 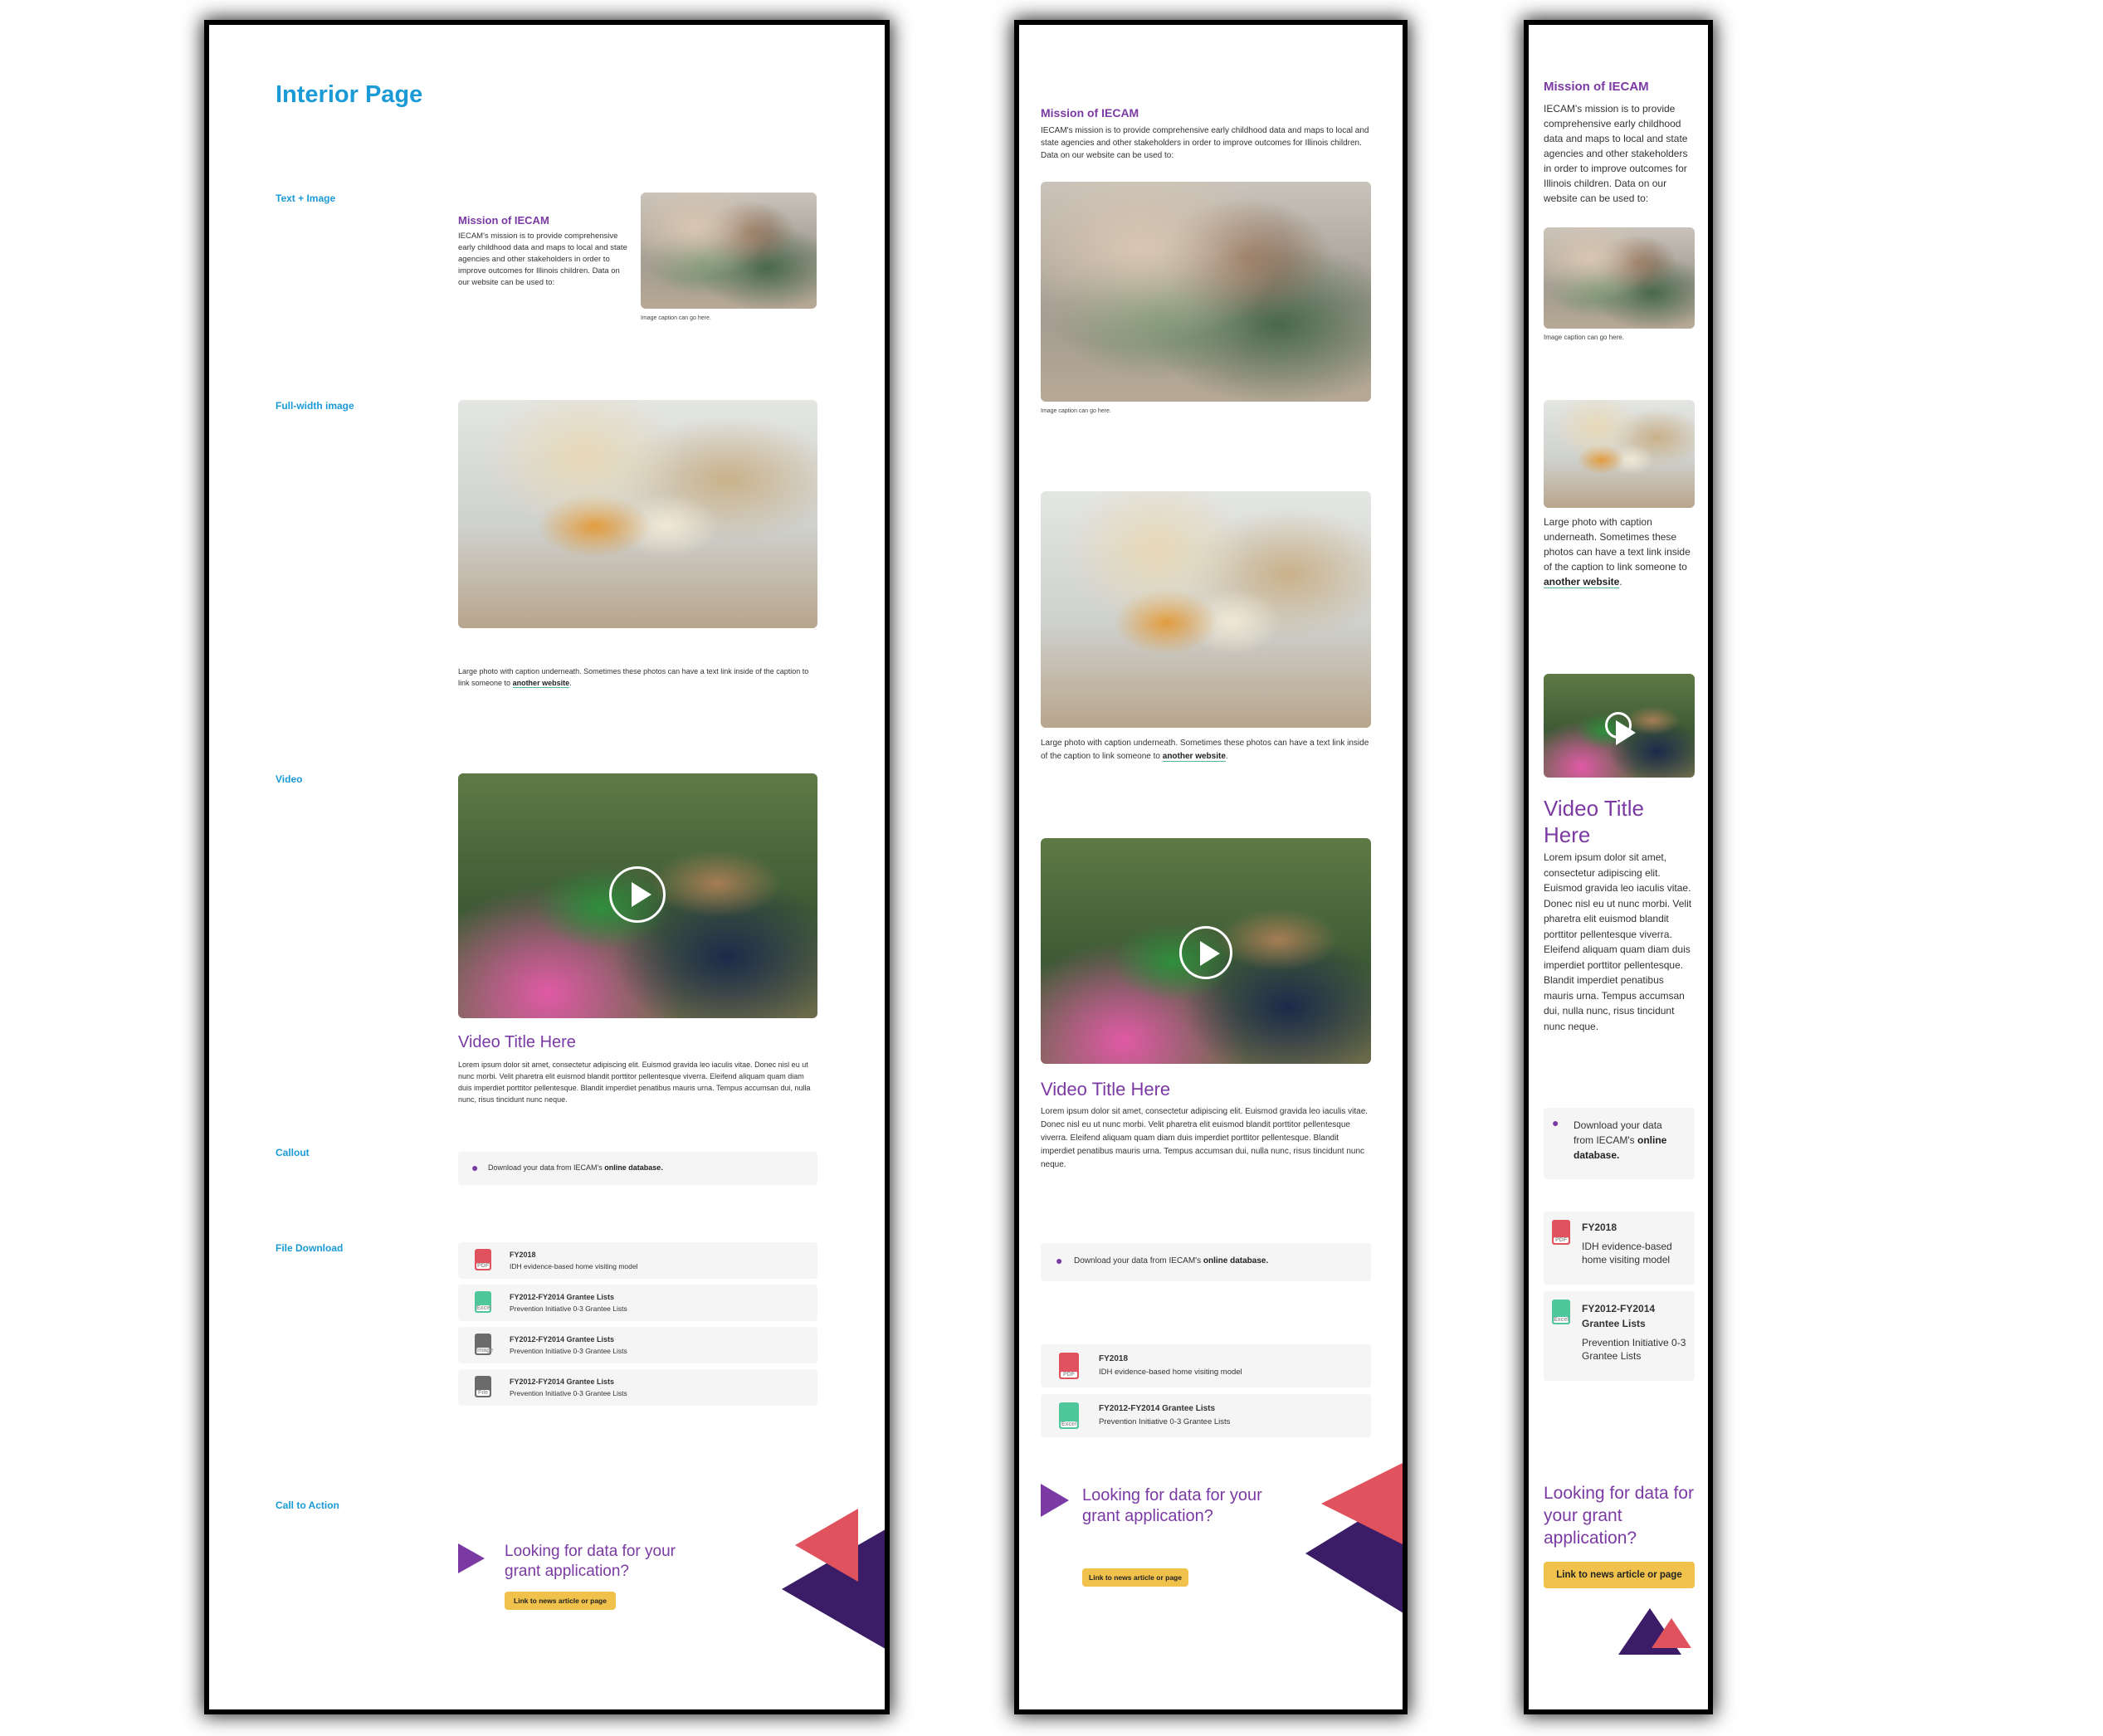 I want to click on label-text-image: Text + Image, so click(x=306, y=198).